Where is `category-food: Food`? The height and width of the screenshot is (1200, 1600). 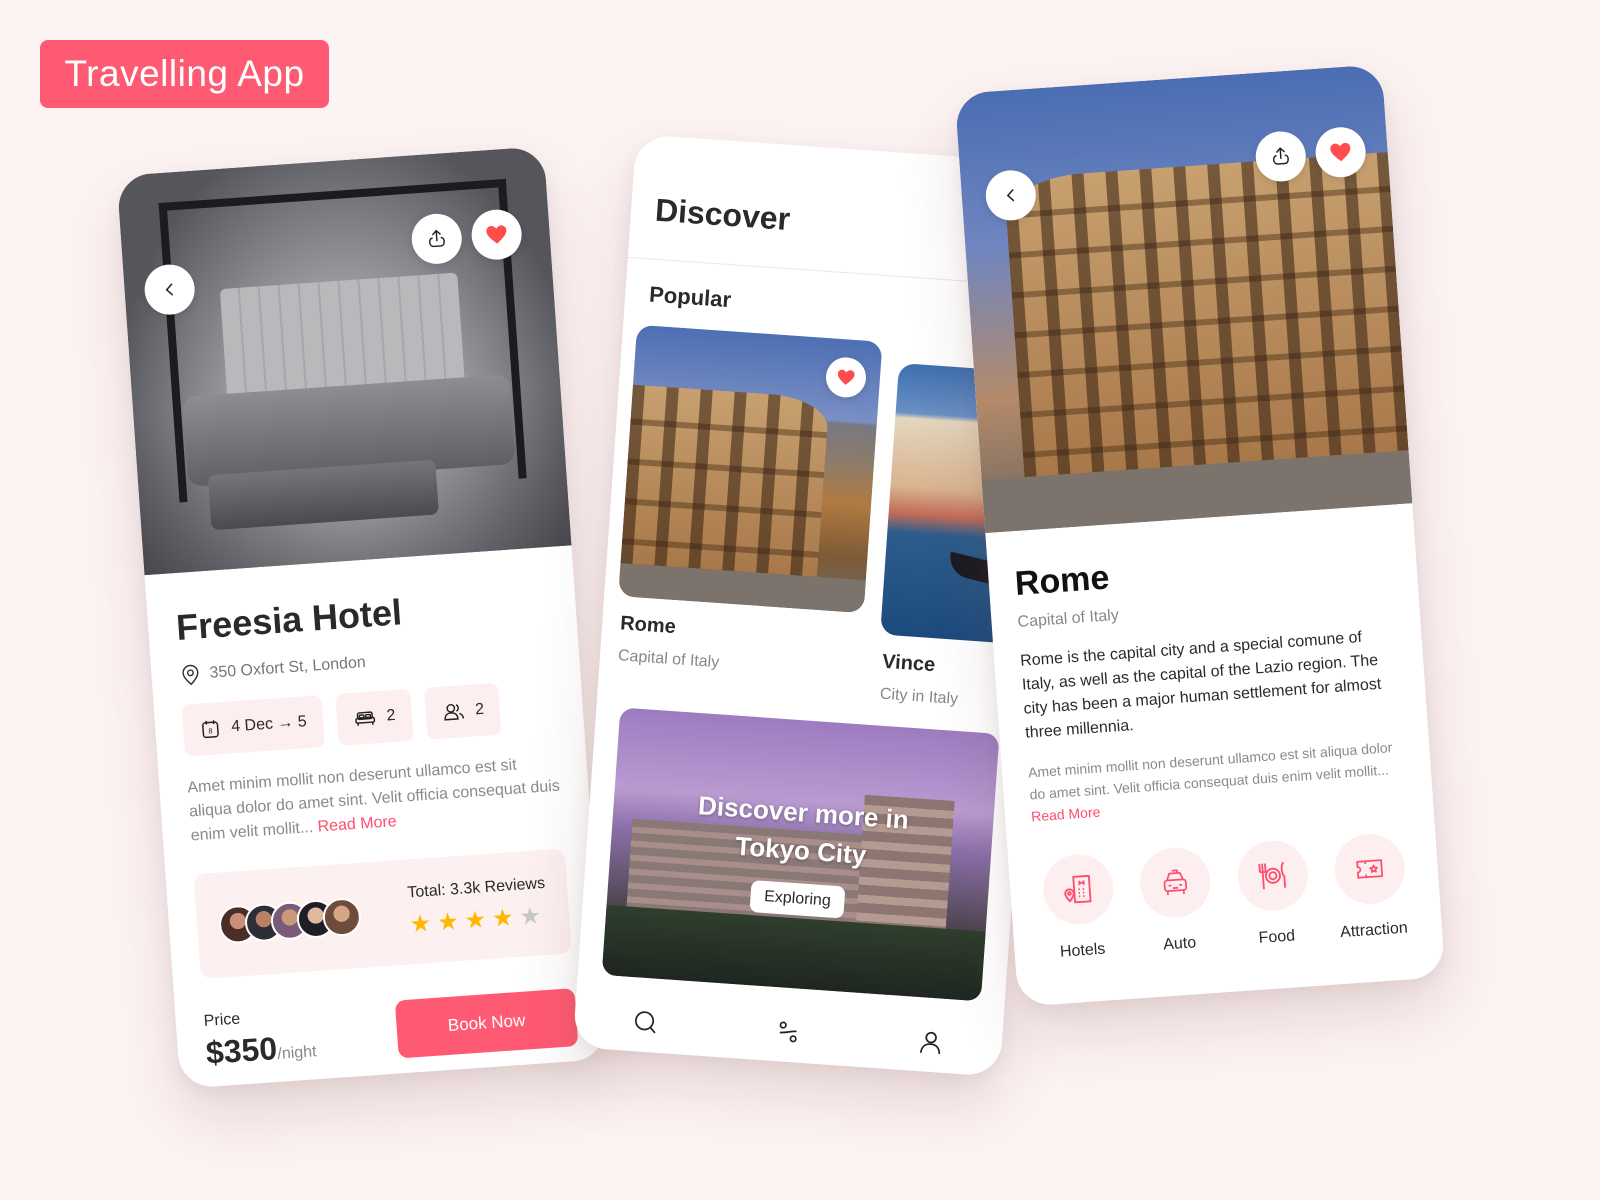
category-food: Food is located at coordinates (1273, 894).